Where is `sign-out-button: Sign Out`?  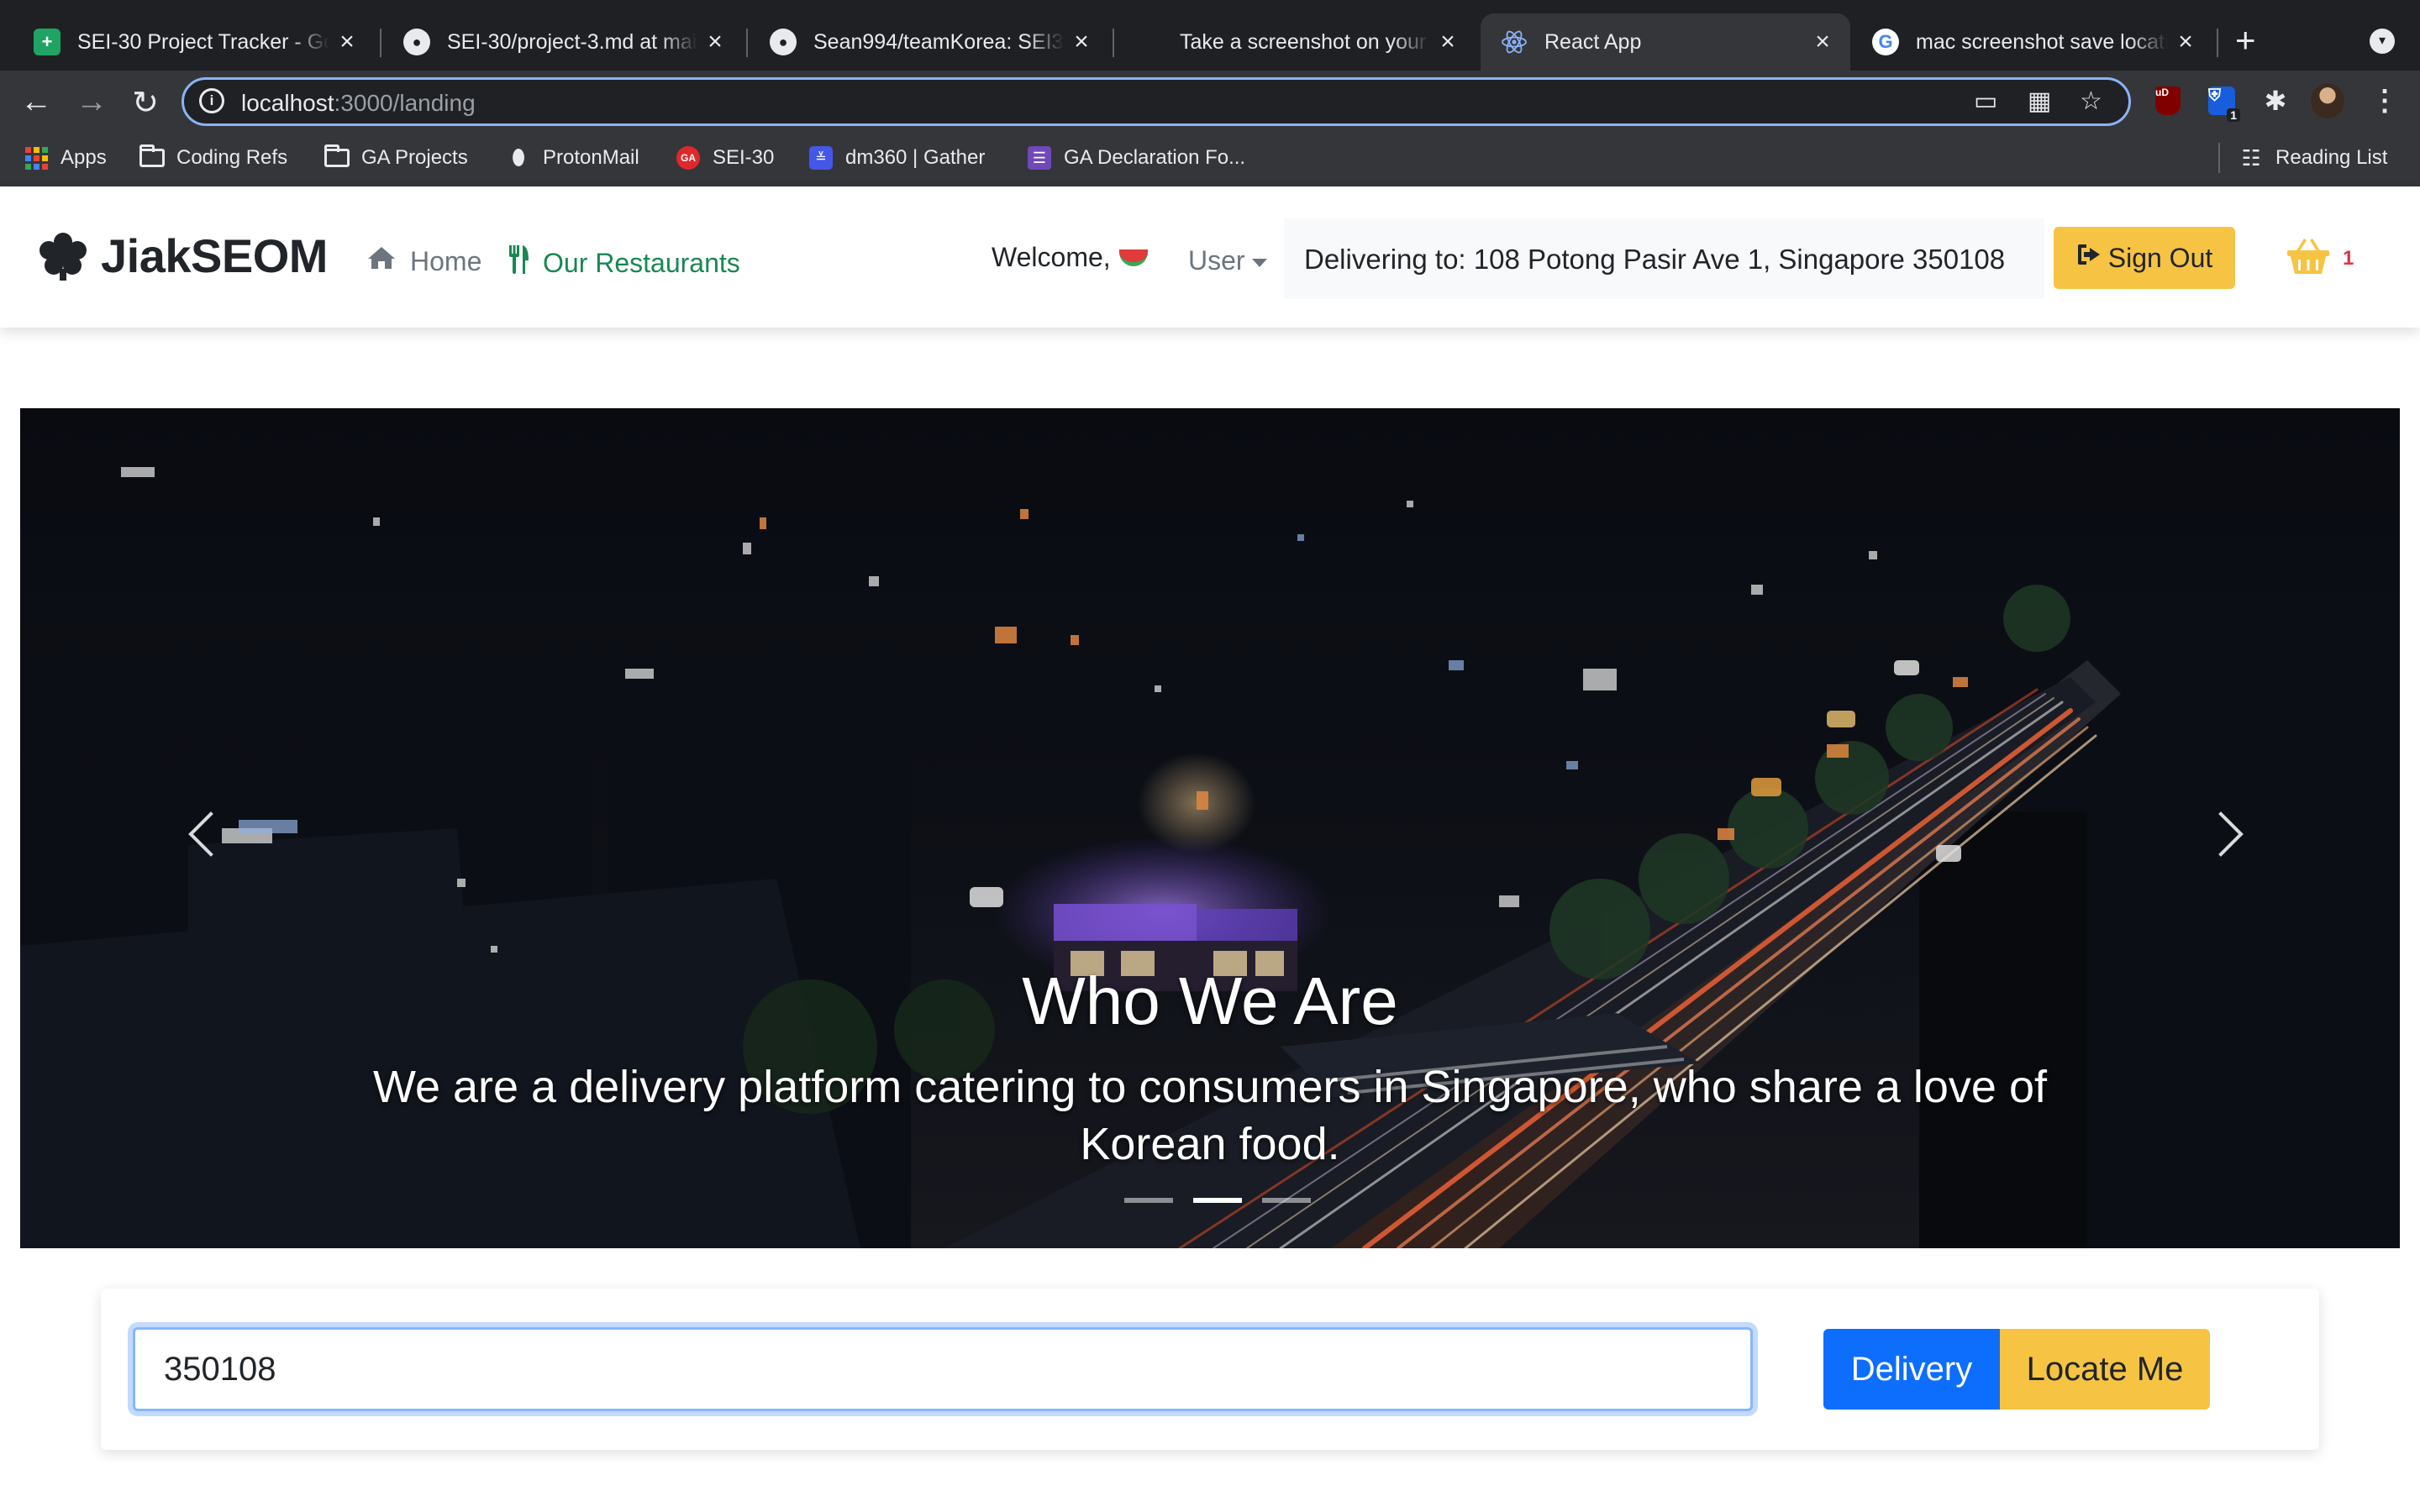 sign-out-button: Sign Out is located at coordinates (2145, 258).